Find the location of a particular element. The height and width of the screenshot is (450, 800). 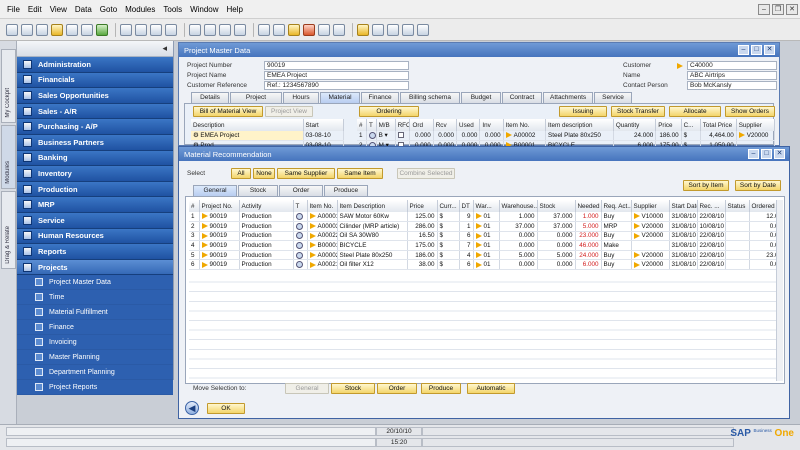

tab-hours: Hours is located at coordinates (301, 97).